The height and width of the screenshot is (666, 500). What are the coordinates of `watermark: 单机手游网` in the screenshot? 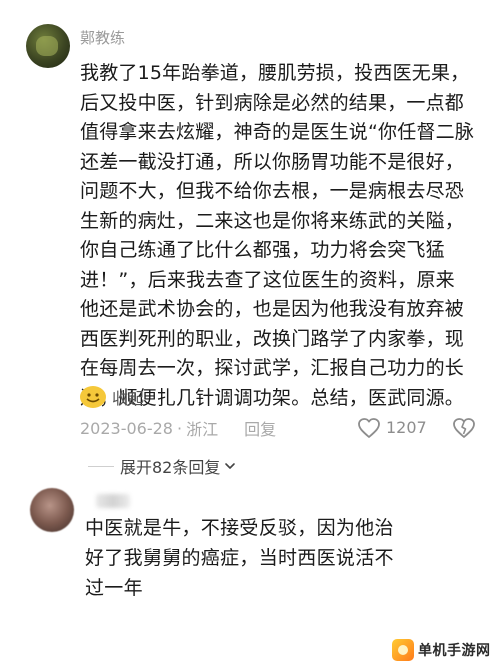 It's located at (446, 649).